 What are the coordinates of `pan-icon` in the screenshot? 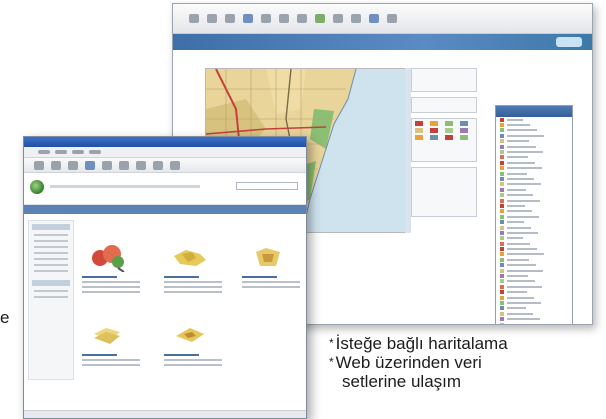 It's located at (302, 18).